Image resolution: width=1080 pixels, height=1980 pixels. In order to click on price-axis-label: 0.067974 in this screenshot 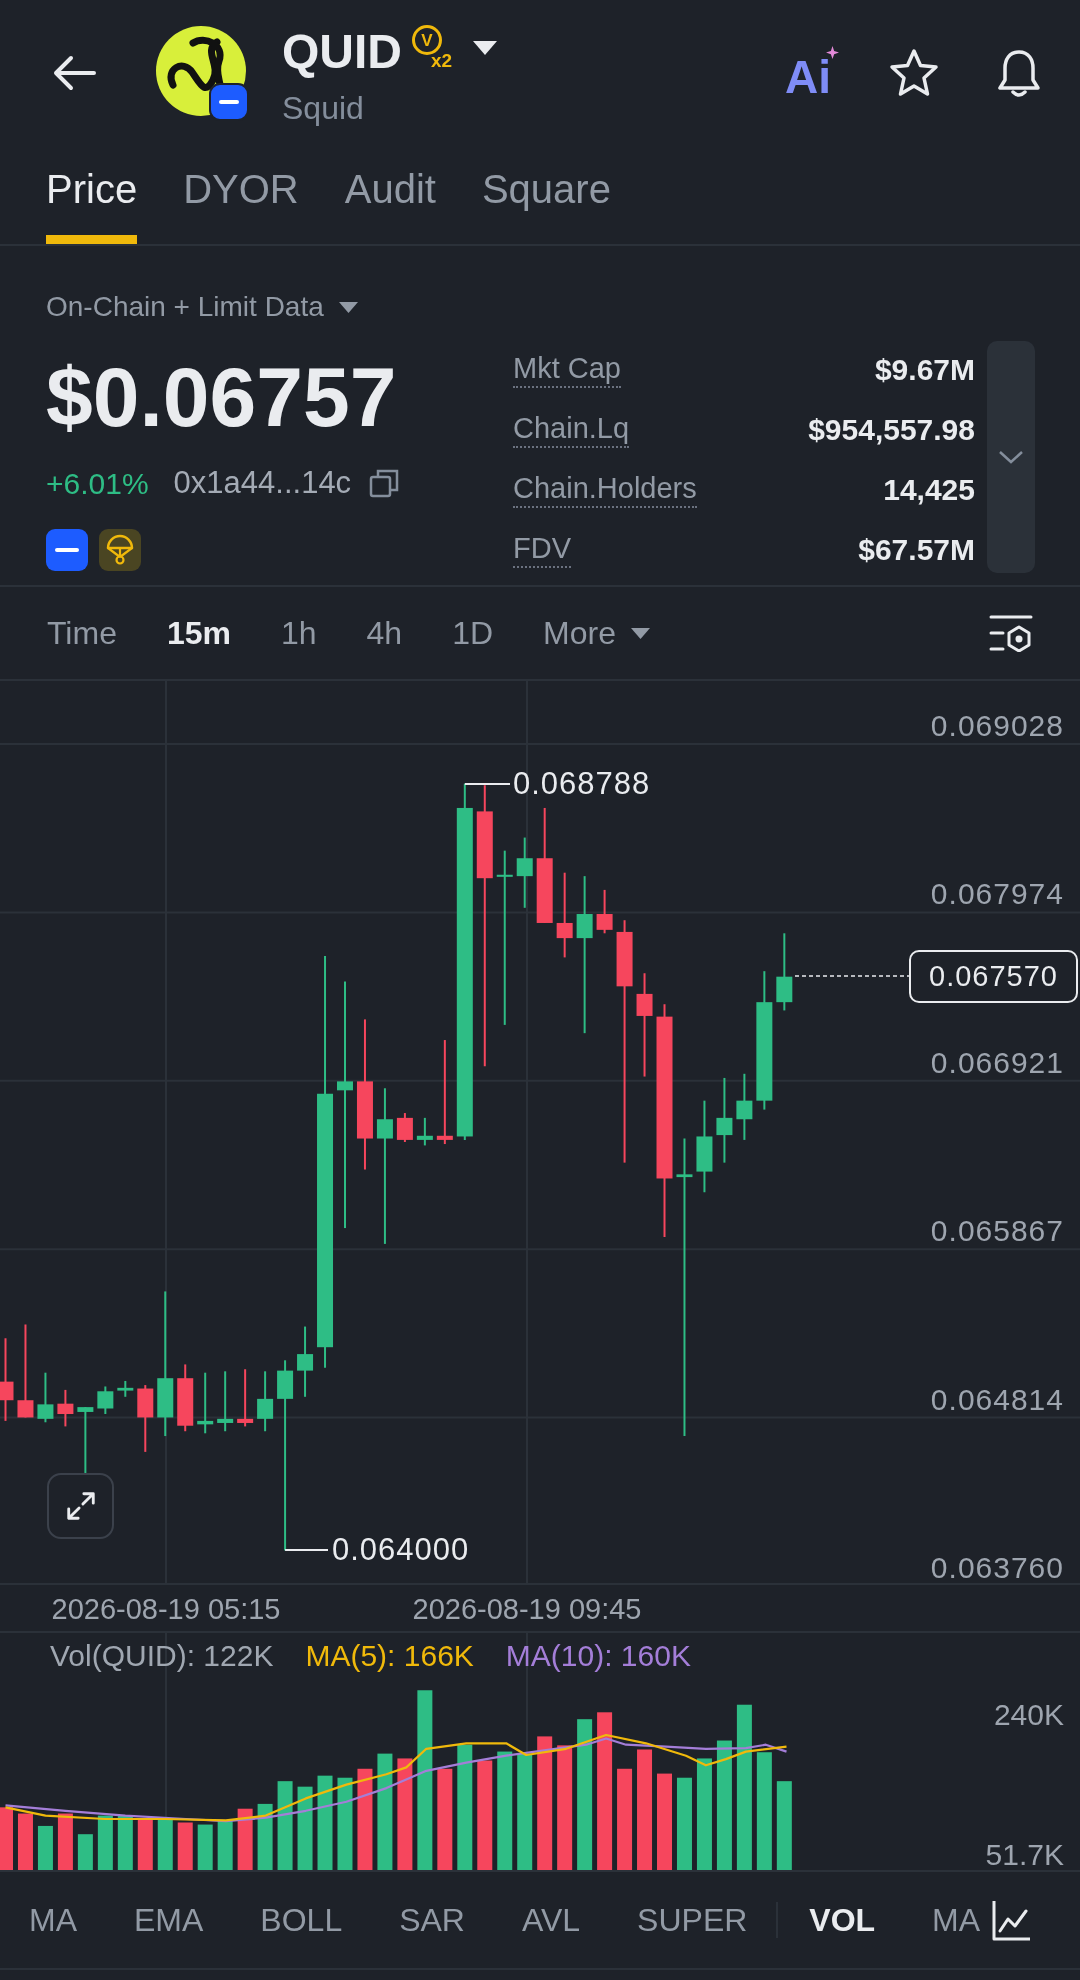, I will do `click(997, 894)`.